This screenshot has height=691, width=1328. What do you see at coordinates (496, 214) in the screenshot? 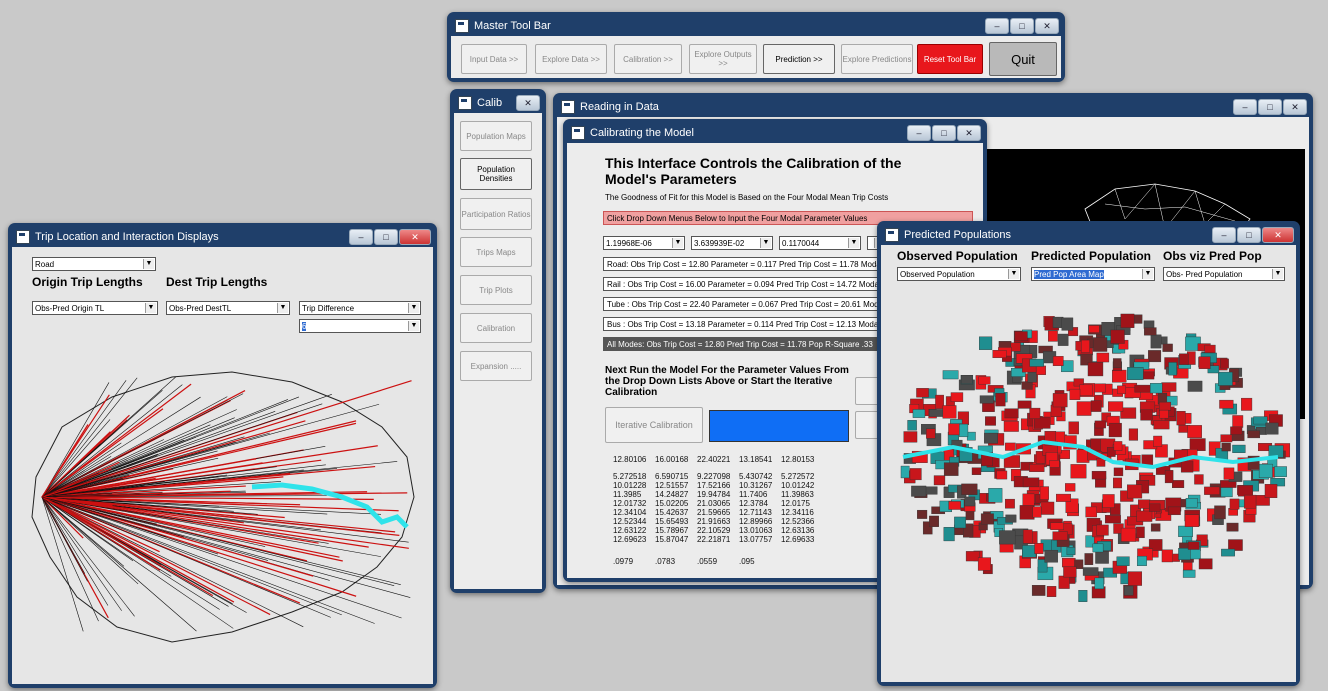
I see `participation-ratios-button: Participation Ratios` at bounding box center [496, 214].